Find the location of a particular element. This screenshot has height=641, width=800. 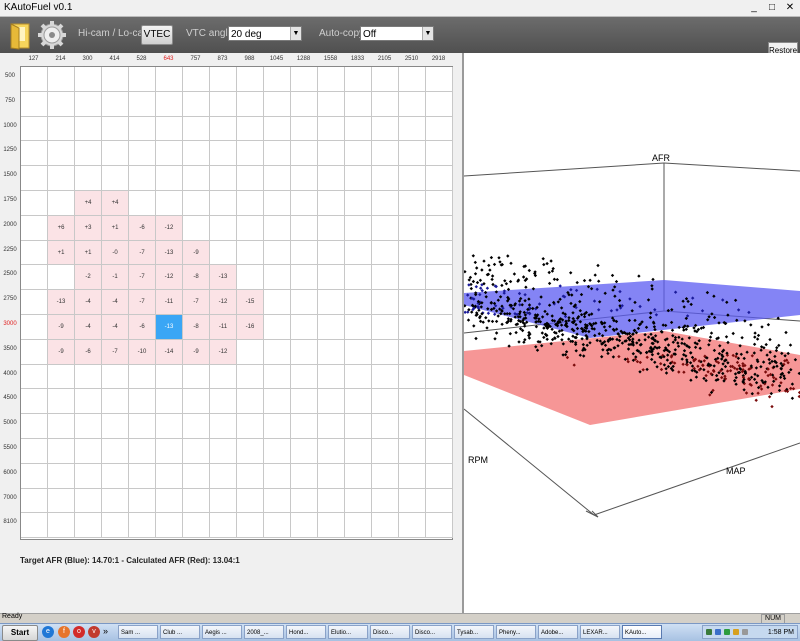

table-cell: -6 is located at coordinates (142, 327).